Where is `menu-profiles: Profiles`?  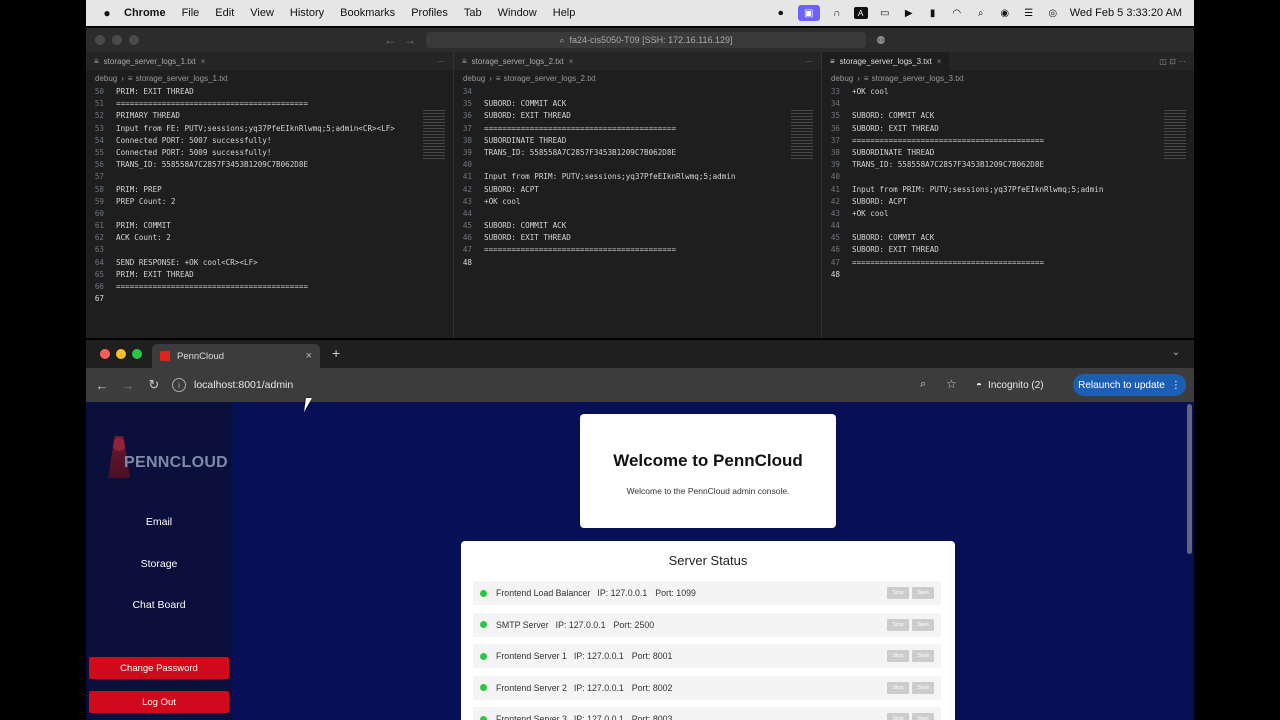 menu-profiles: Profiles is located at coordinates (429, 13).